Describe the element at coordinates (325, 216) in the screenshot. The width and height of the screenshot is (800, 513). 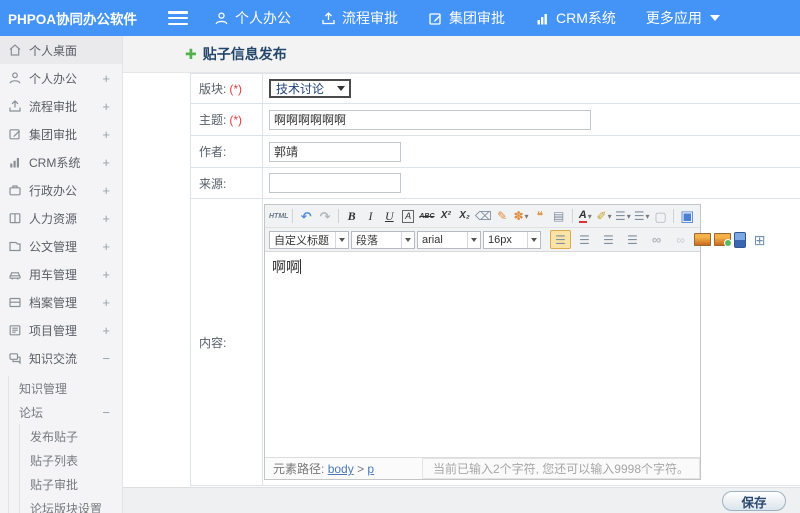
I see `redo-icon: ↷` at that location.